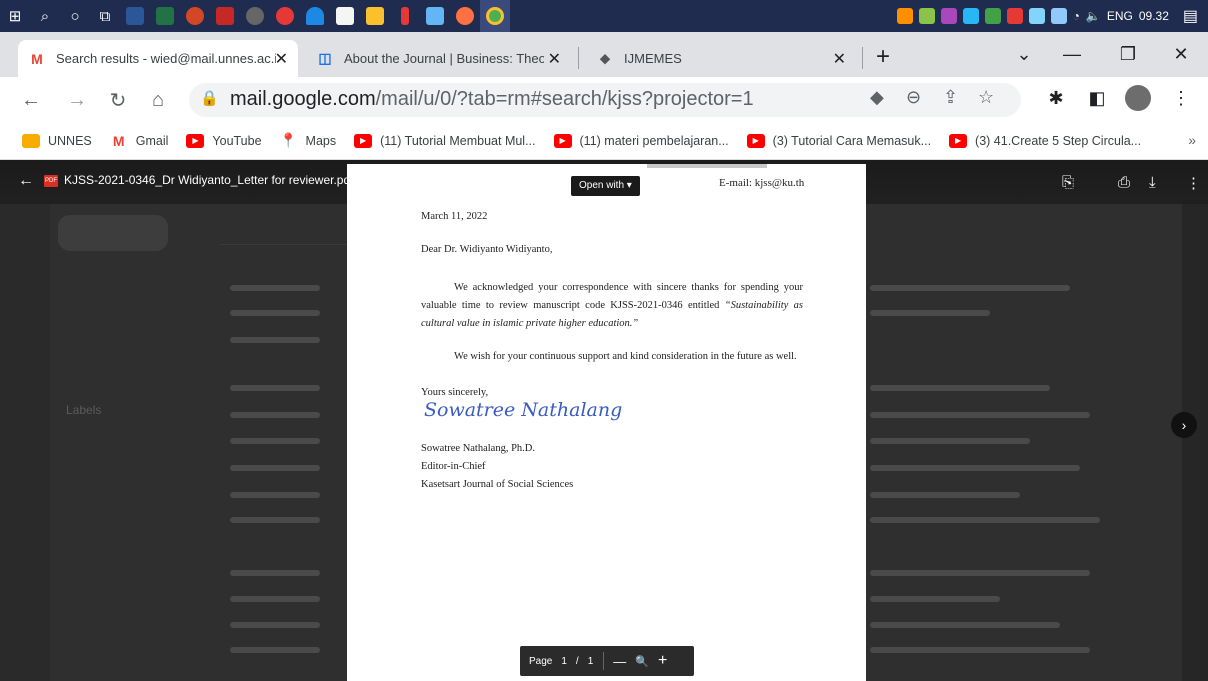  What do you see at coordinates (15, 16) in the screenshot?
I see `windows-start-icon: ⊞` at bounding box center [15, 16].